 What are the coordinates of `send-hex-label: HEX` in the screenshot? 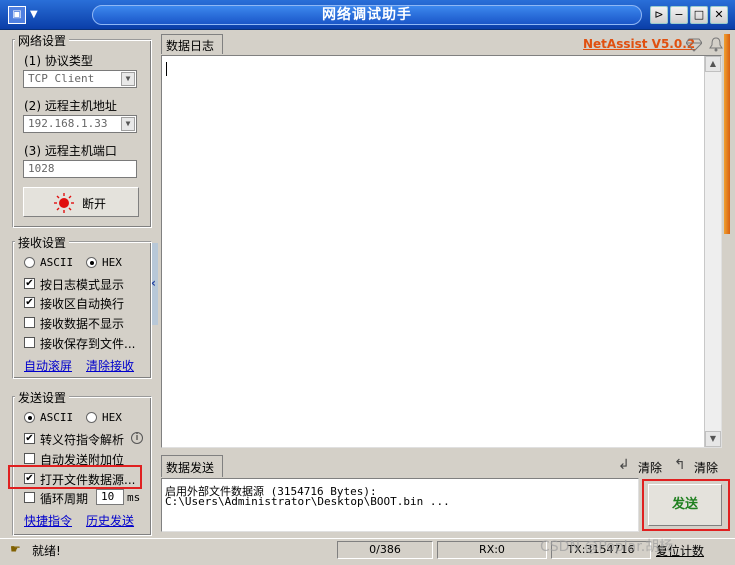 It's located at (112, 417).